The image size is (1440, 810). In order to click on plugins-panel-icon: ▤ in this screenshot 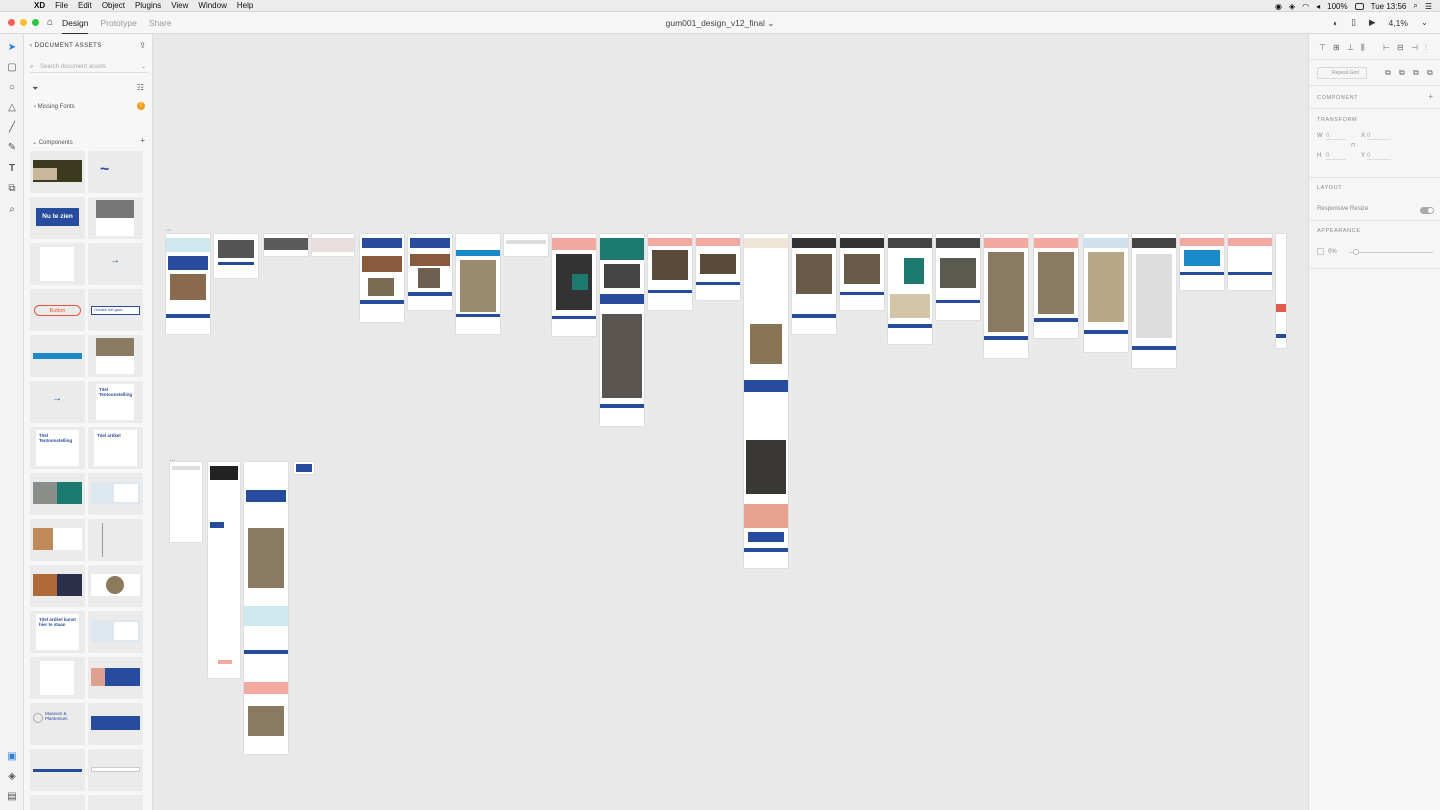, I will do `click(12, 797)`.